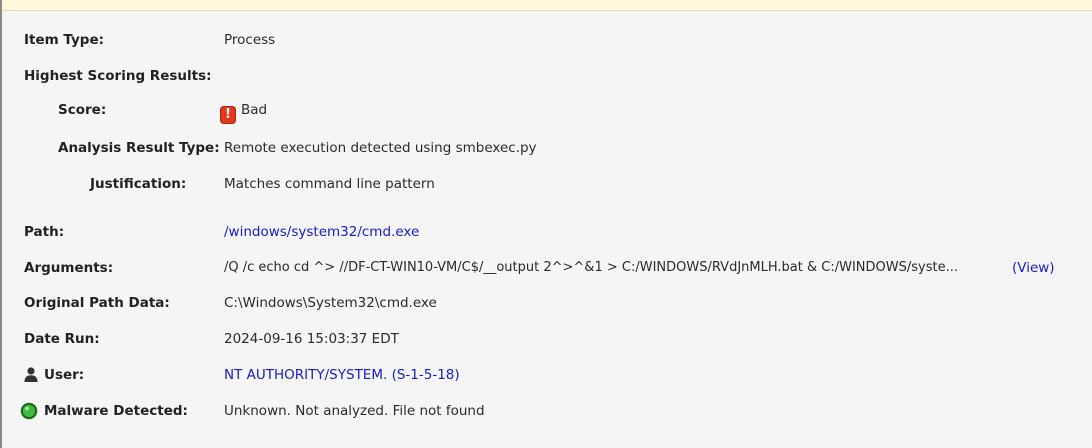 The image size is (1092, 448). I want to click on path-link: /windows/system32/cmd.exe, so click(321, 232).